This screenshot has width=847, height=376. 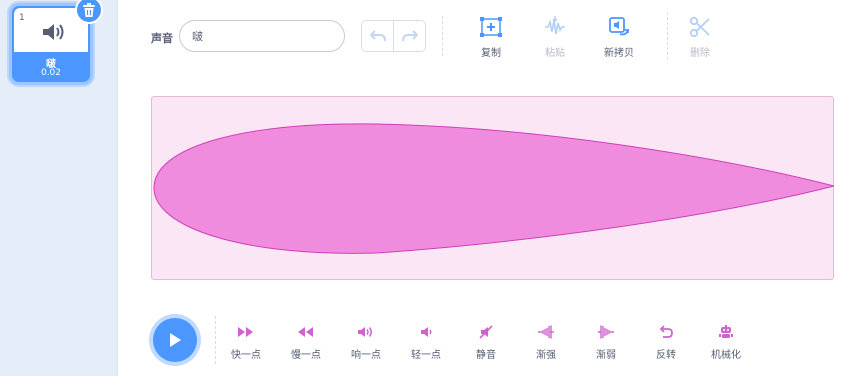 What do you see at coordinates (486, 332) in the screenshot?
I see `mute-icon` at bounding box center [486, 332].